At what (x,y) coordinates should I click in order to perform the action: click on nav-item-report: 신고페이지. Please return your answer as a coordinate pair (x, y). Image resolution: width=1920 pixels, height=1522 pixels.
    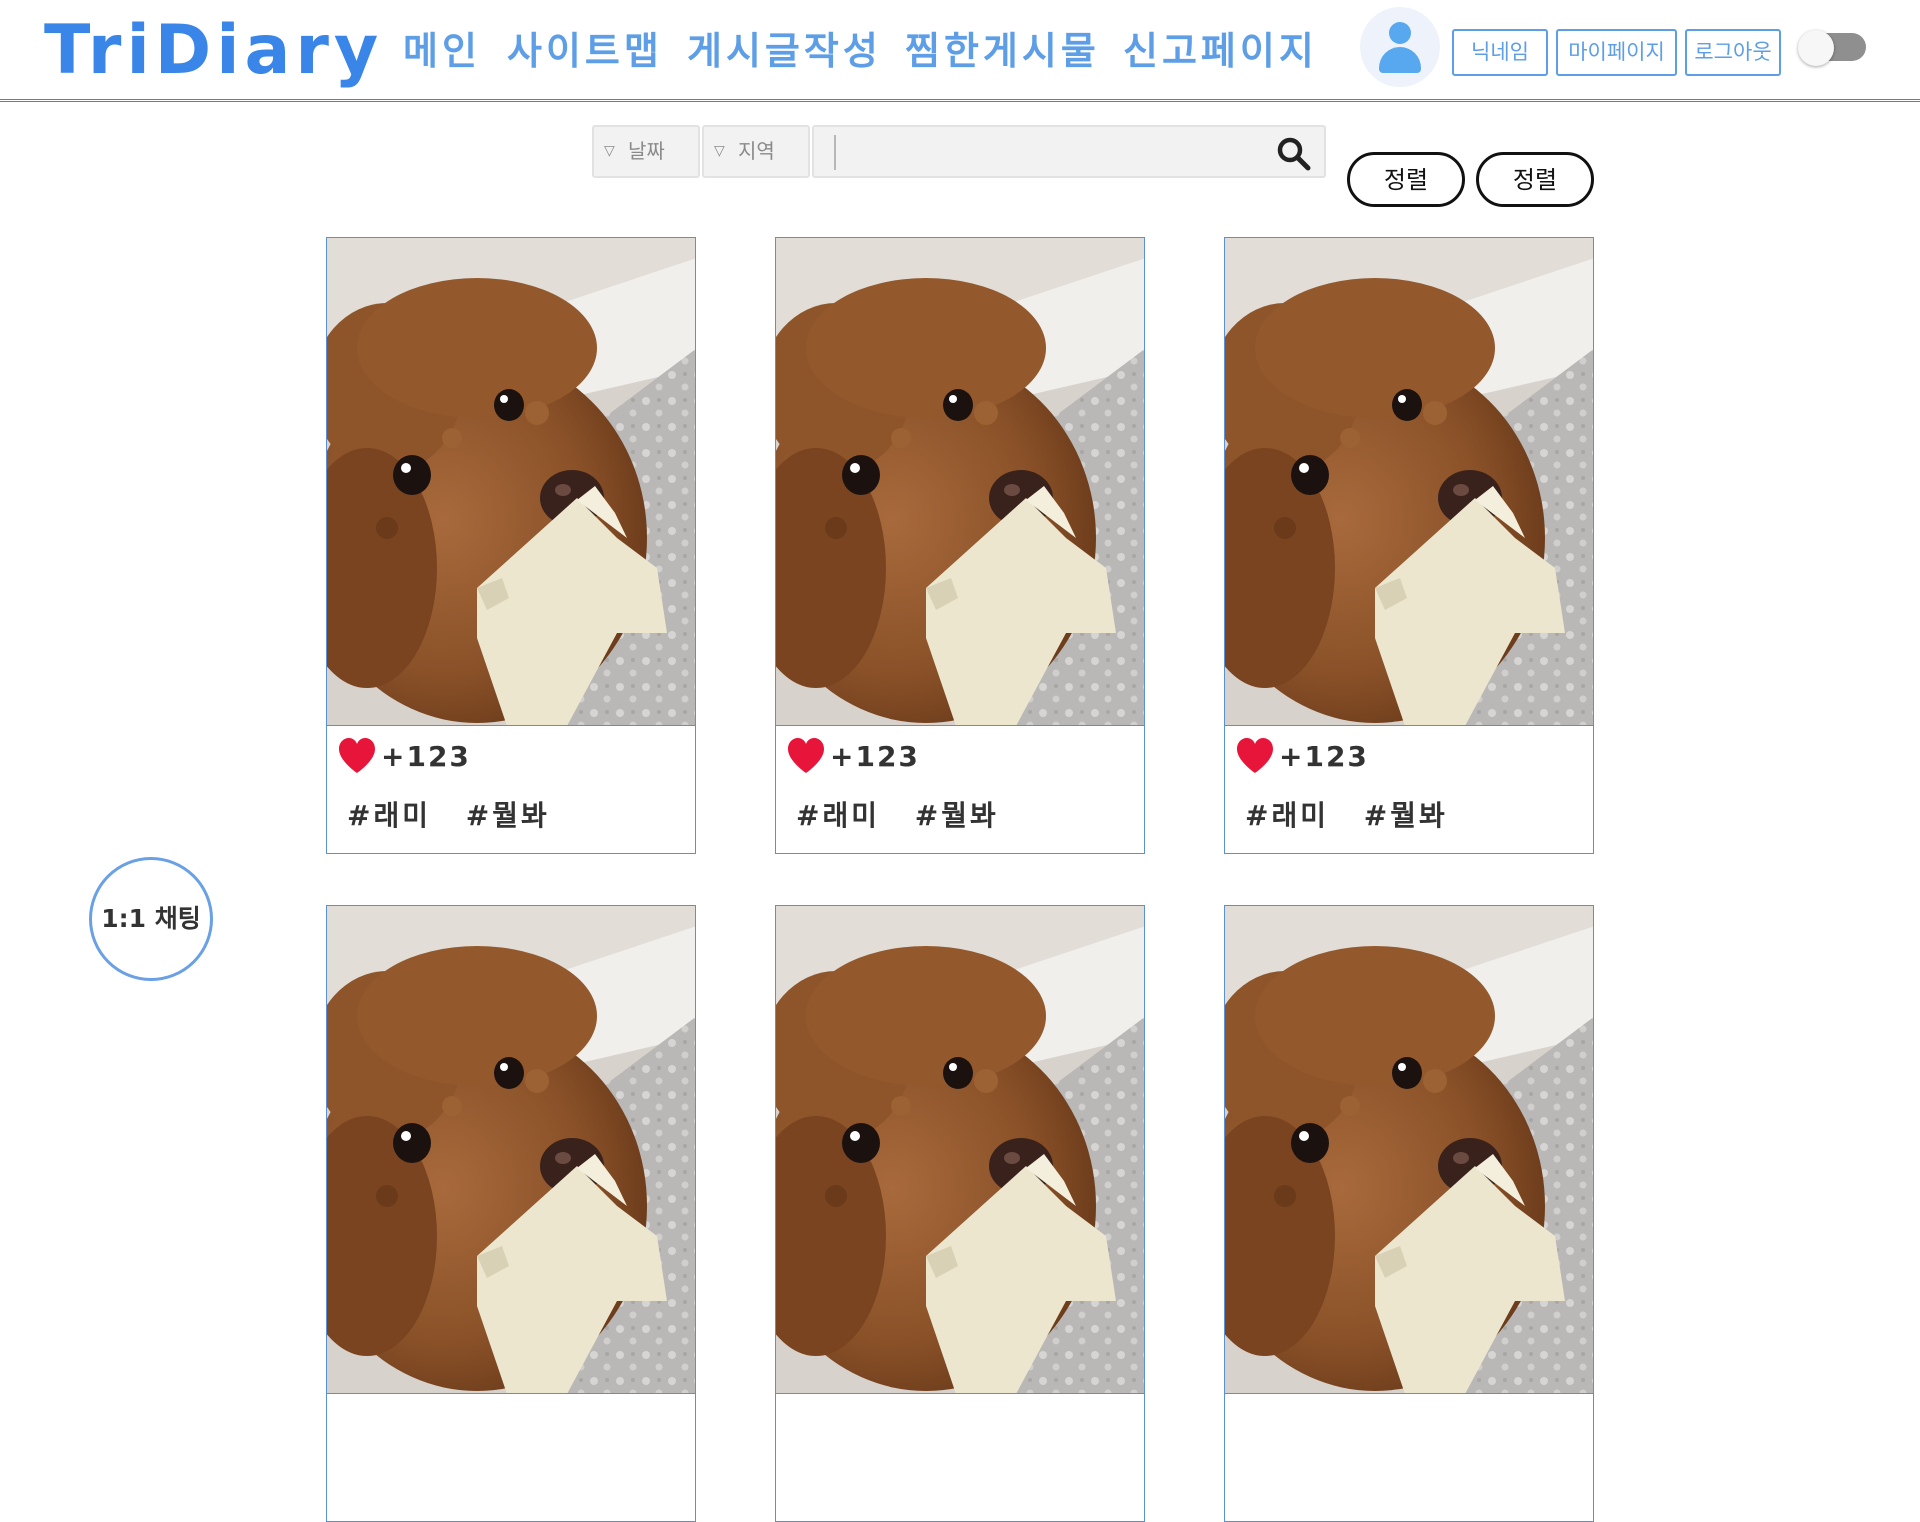
    Looking at the image, I should click on (1220, 51).